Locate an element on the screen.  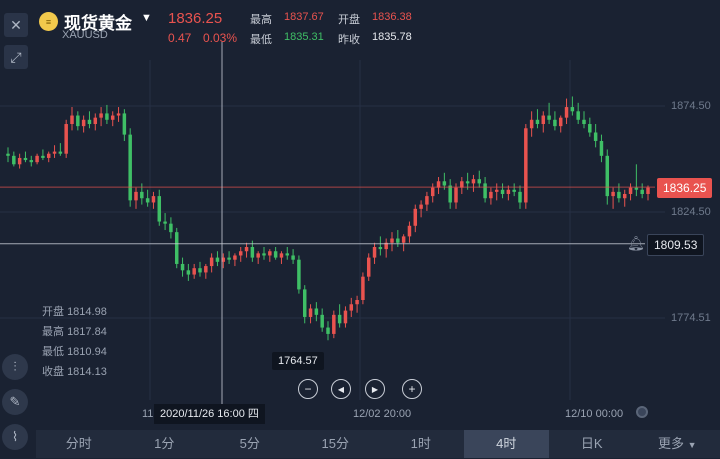
draw-tool-button: ✎ is located at coordinates (15, 402).